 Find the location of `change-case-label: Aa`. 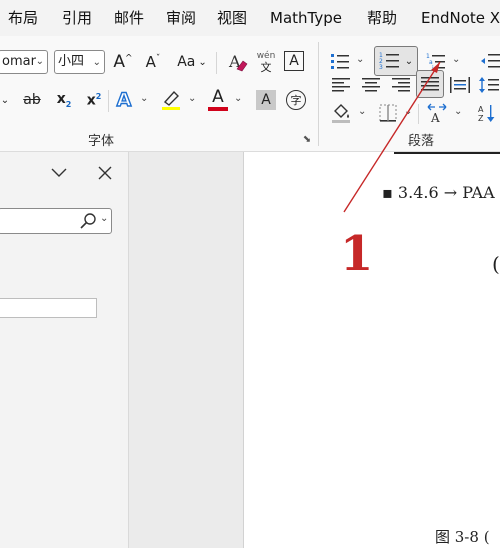

change-case-label: Aa is located at coordinates (186, 62).